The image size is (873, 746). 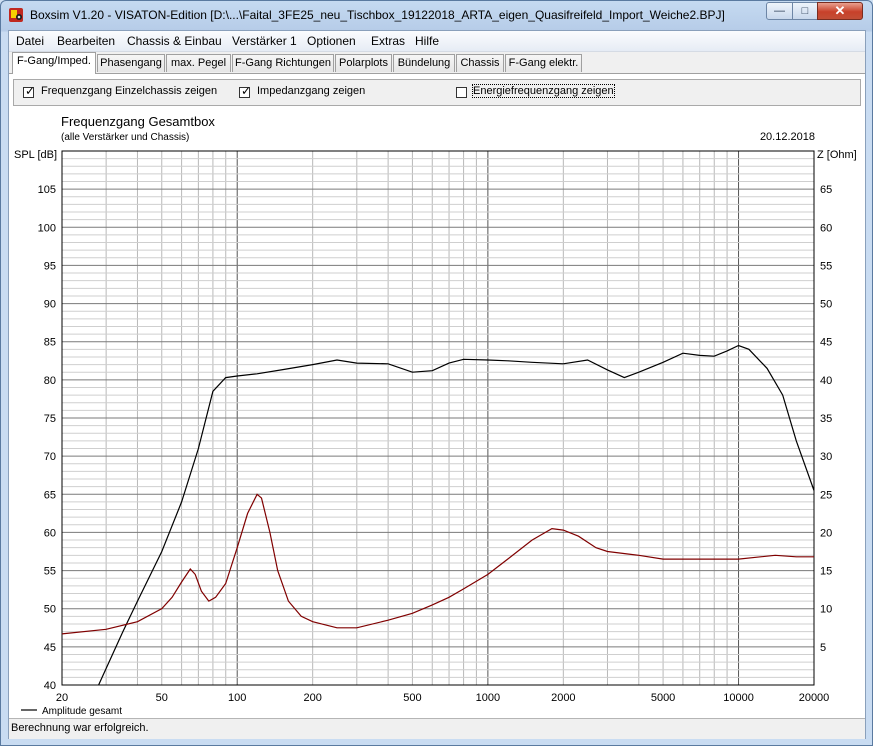 What do you see at coordinates (826, 419) in the screenshot?
I see `y2-tick-label: 35` at bounding box center [826, 419].